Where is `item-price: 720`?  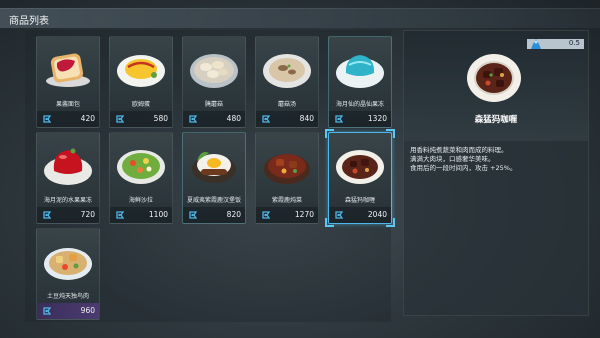
item-price: 720 is located at coordinates (87, 214).